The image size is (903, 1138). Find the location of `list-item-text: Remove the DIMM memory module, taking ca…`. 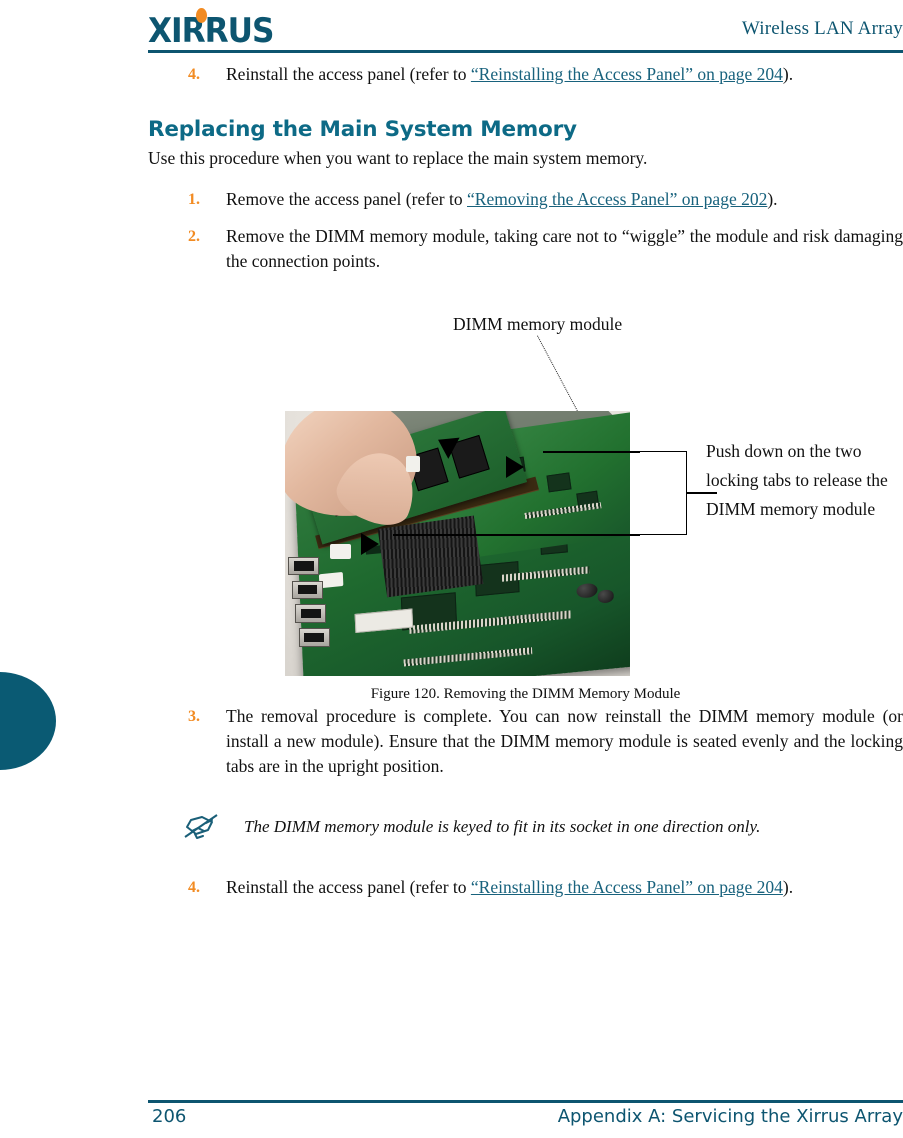

list-item-text: Remove the DIMM memory module, taking ca… is located at coordinates (564, 248).